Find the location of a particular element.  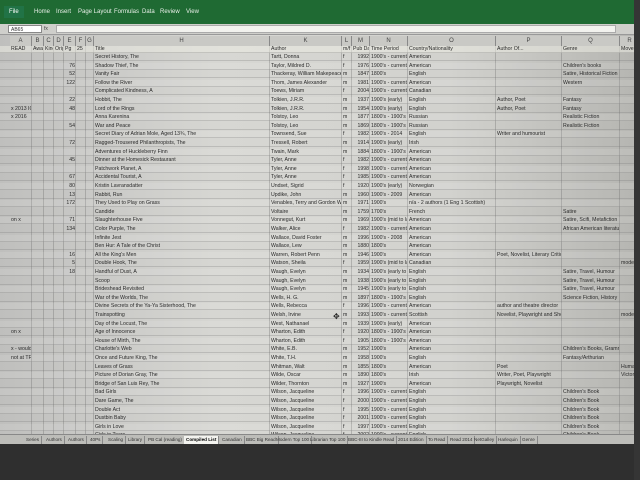

cell-pub: 1937 is located at coordinates (361, 100).